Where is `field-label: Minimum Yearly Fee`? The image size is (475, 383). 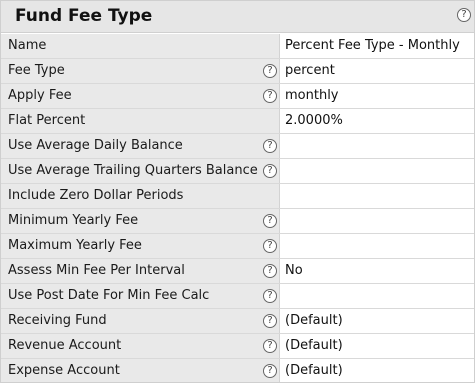 field-label: Minimum Yearly Fee is located at coordinates (73, 220).